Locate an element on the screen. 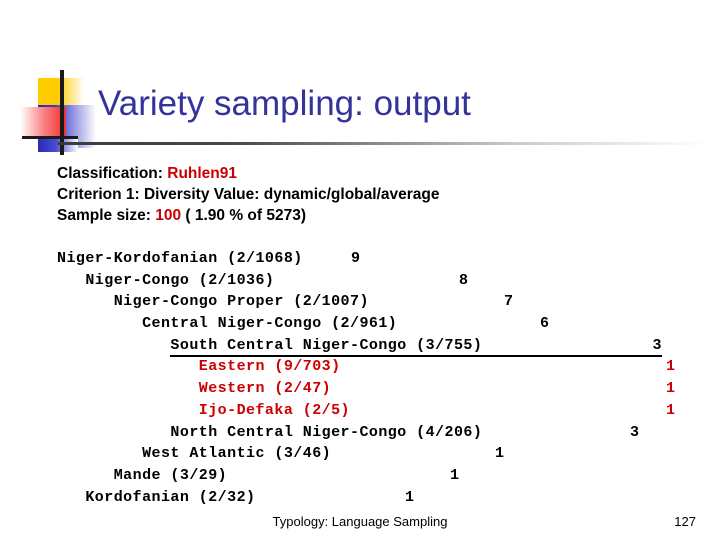  tree-row-label: North Central Niger-Congo (4/206) is located at coordinates (270, 432).